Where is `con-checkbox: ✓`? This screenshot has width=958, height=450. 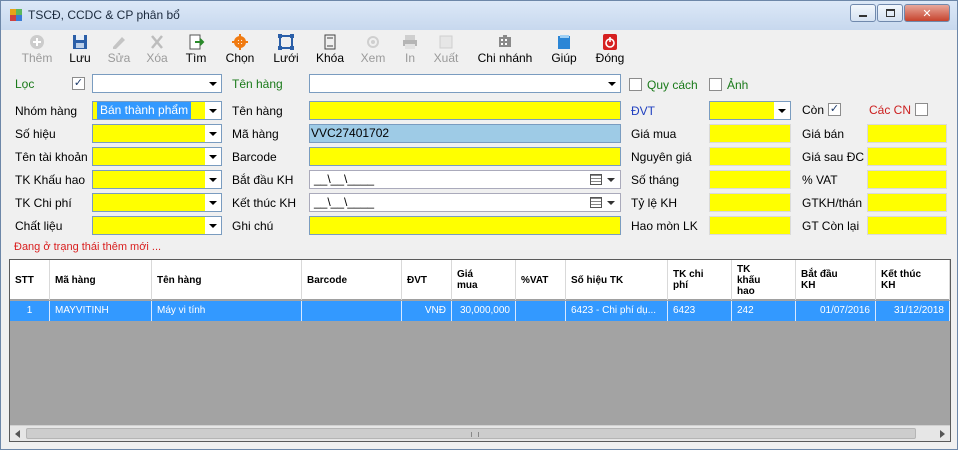
con-checkbox: ✓ is located at coordinates (834, 109).